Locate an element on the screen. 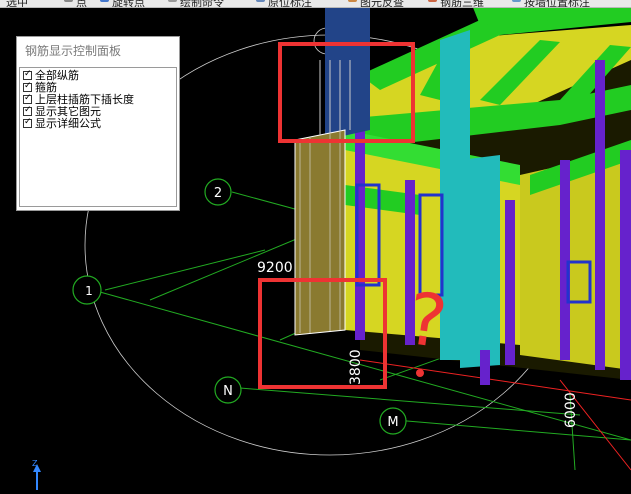  rebar-display-panel: 钢筋显示控制面板 全部纵筋 箍筋 上层柱插筋下插长度 显示其它图元 显示详细公式 is located at coordinates (98, 123).